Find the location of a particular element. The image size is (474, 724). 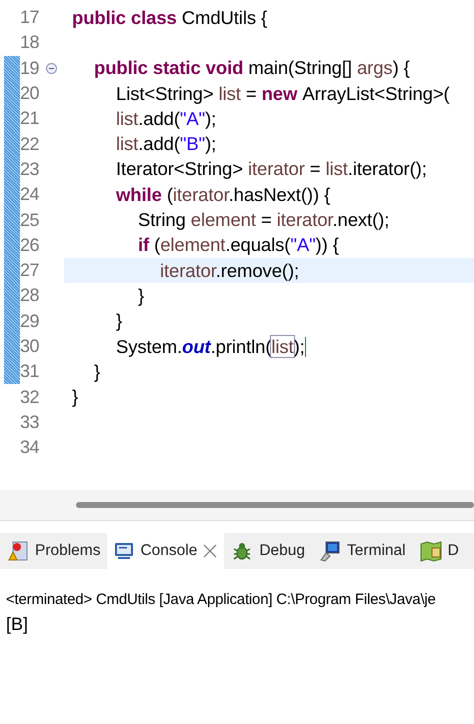

code-line: public static void main(String[] args) { is located at coordinates (252, 68).